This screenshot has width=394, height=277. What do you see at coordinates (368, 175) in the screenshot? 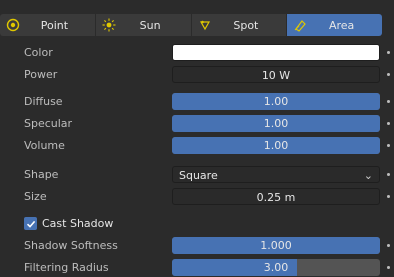
I see `chevron-down-icon: ⌄` at bounding box center [368, 175].